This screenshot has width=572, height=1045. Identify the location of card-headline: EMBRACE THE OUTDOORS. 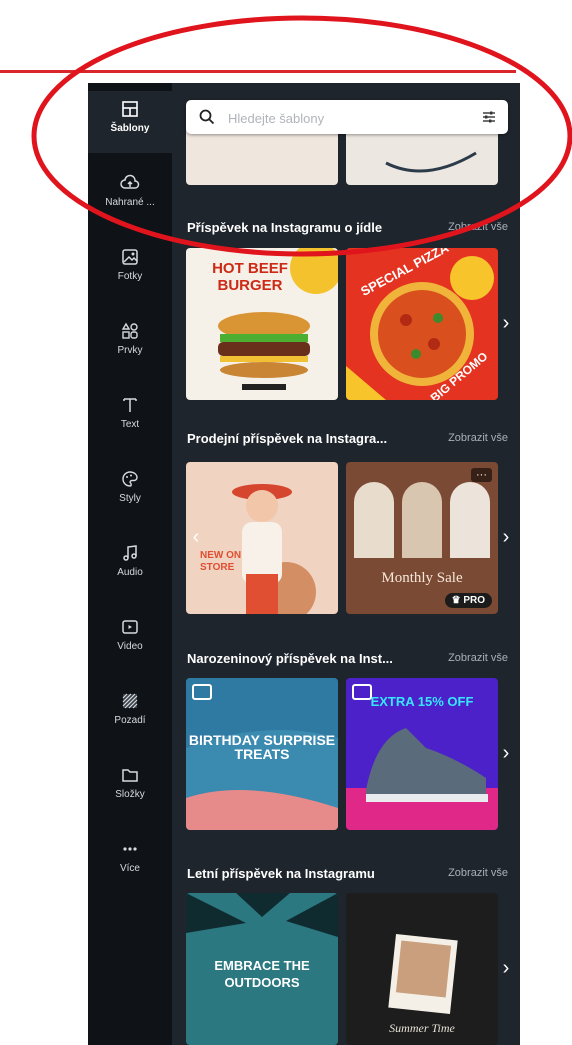
(262, 974).